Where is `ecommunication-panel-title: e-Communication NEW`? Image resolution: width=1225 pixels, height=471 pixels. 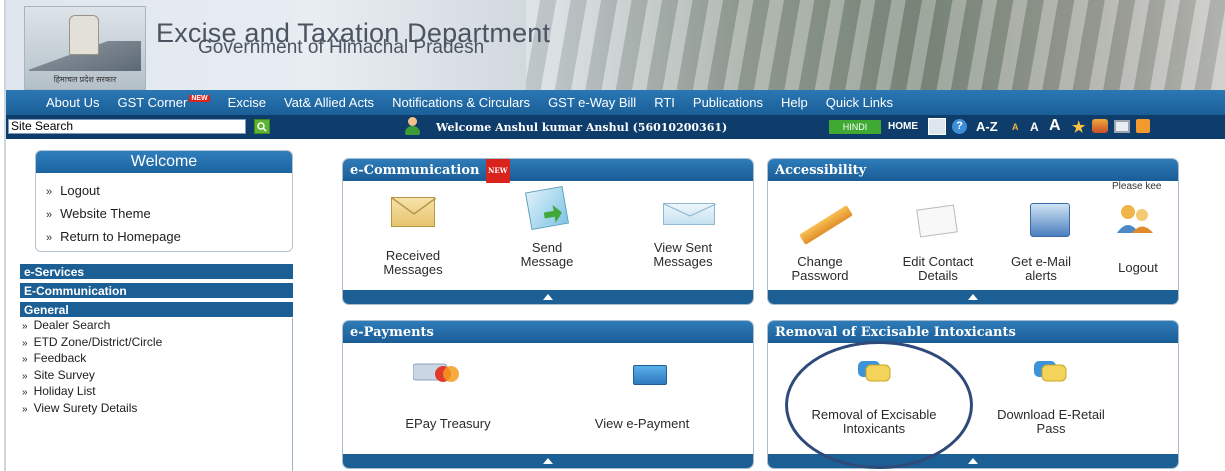
ecommunication-panel-title: e-Communication NEW is located at coordinates (548, 171).